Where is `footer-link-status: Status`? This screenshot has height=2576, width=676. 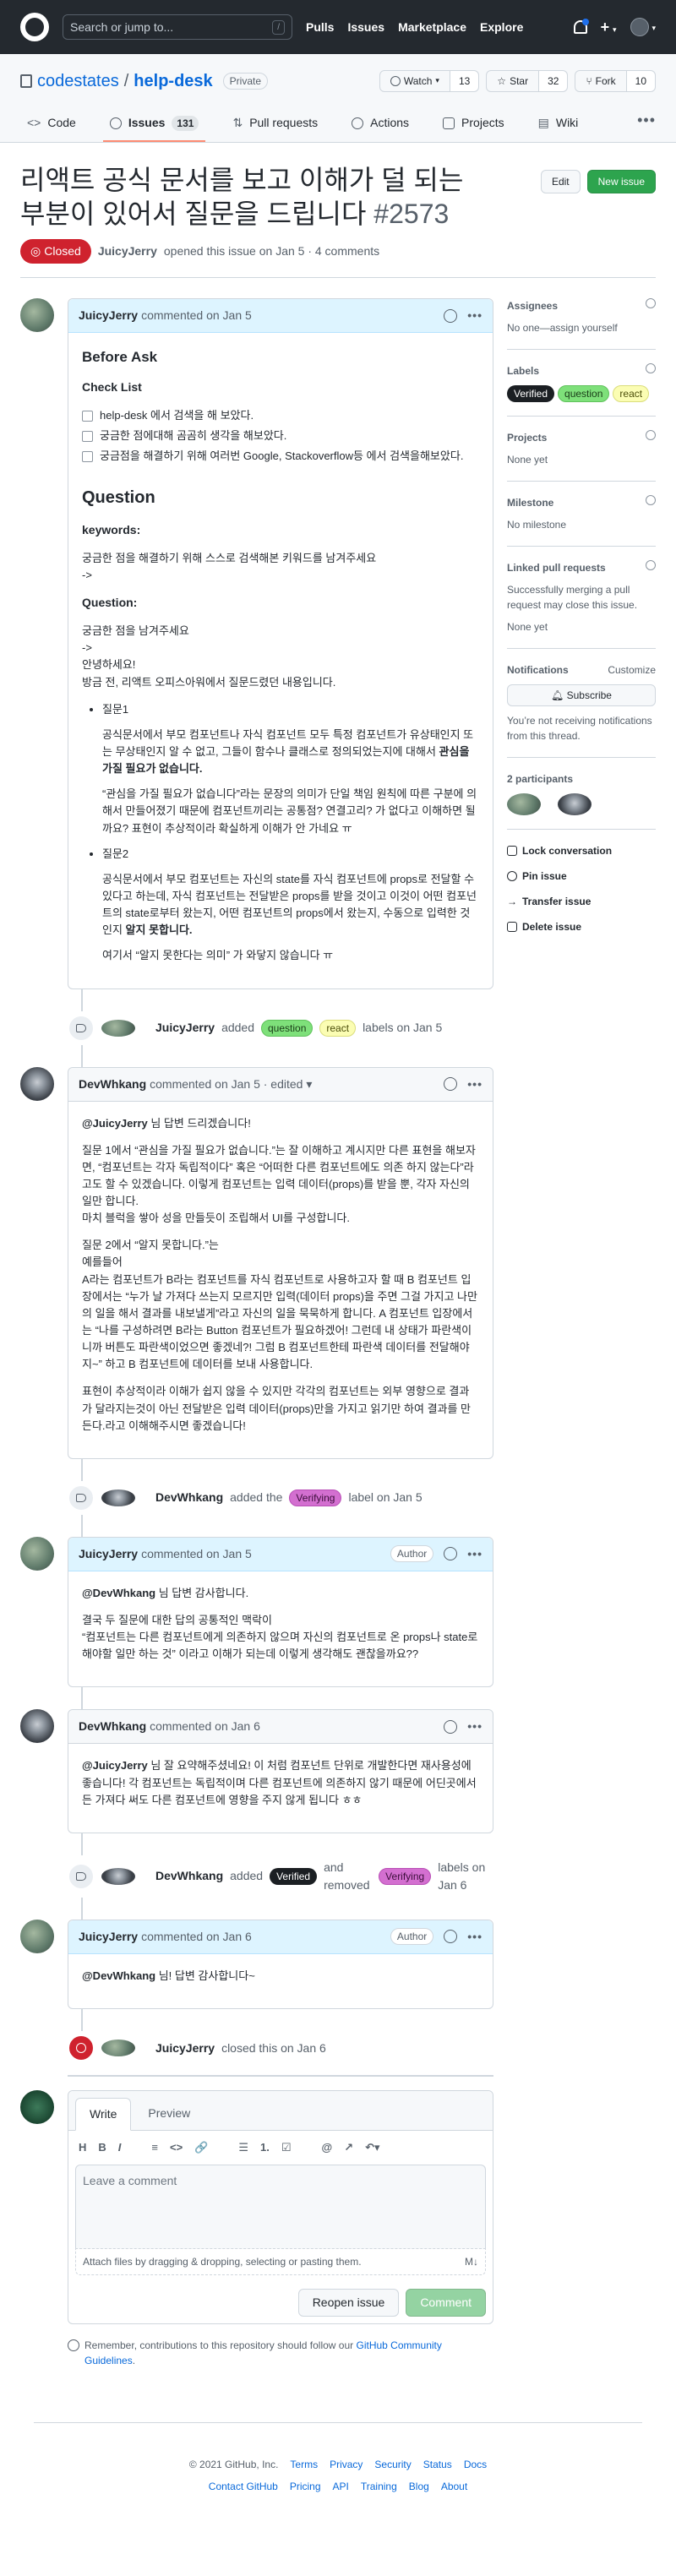
footer-link-status: Status is located at coordinates (438, 2464).